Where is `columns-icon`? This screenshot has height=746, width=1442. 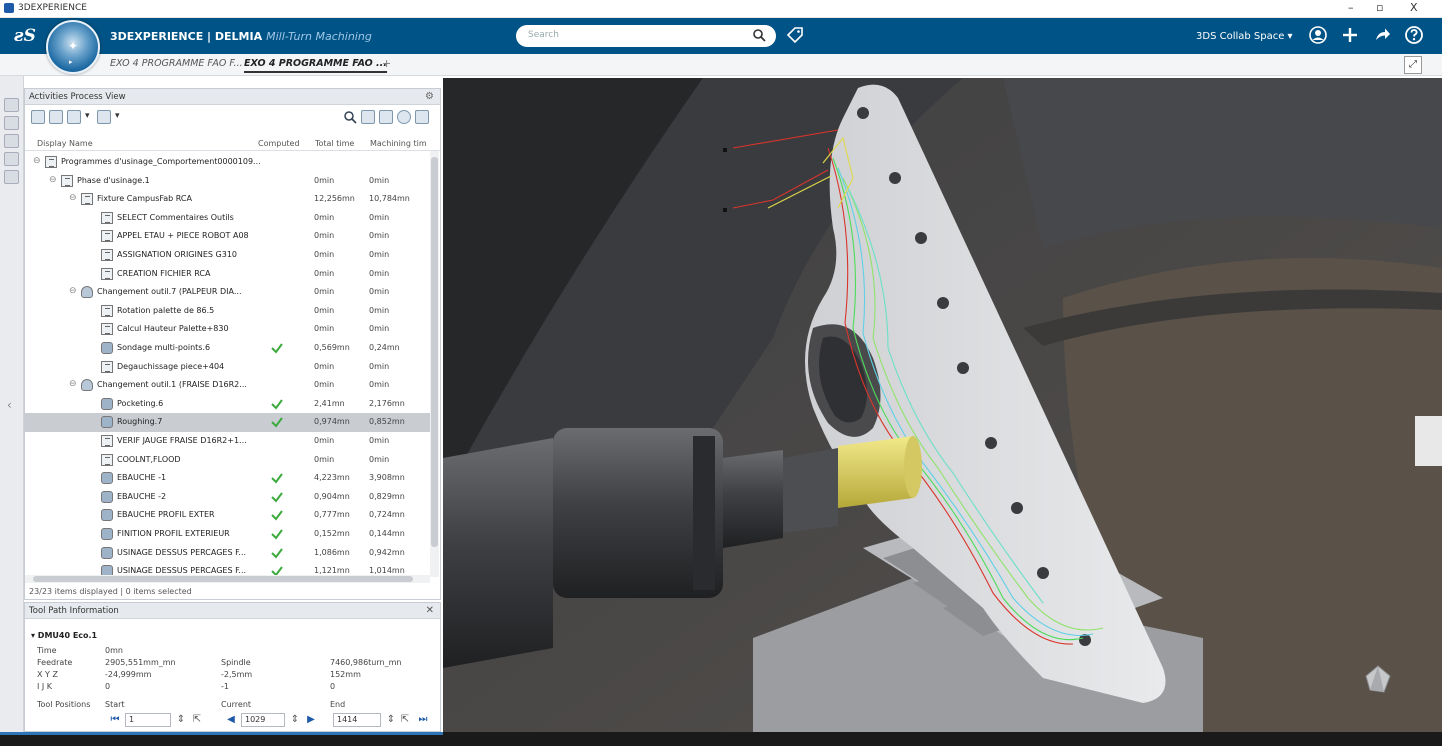
columns-icon is located at coordinates (422, 117).